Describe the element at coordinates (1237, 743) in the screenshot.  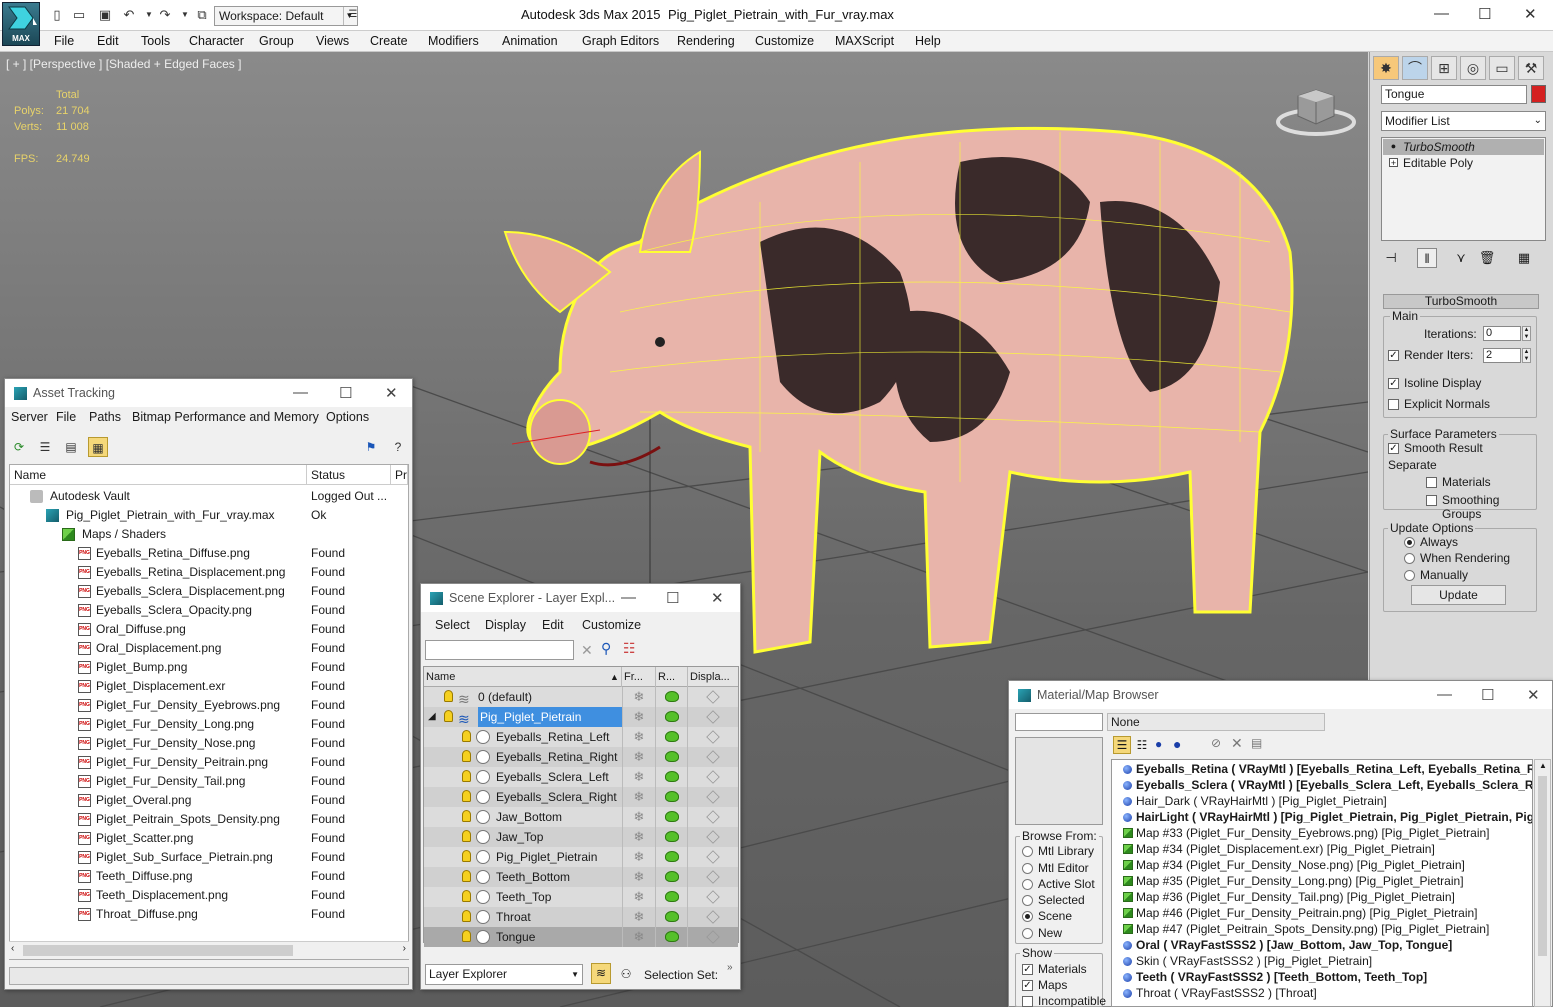
I see `delete-icon: ✕` at that location.